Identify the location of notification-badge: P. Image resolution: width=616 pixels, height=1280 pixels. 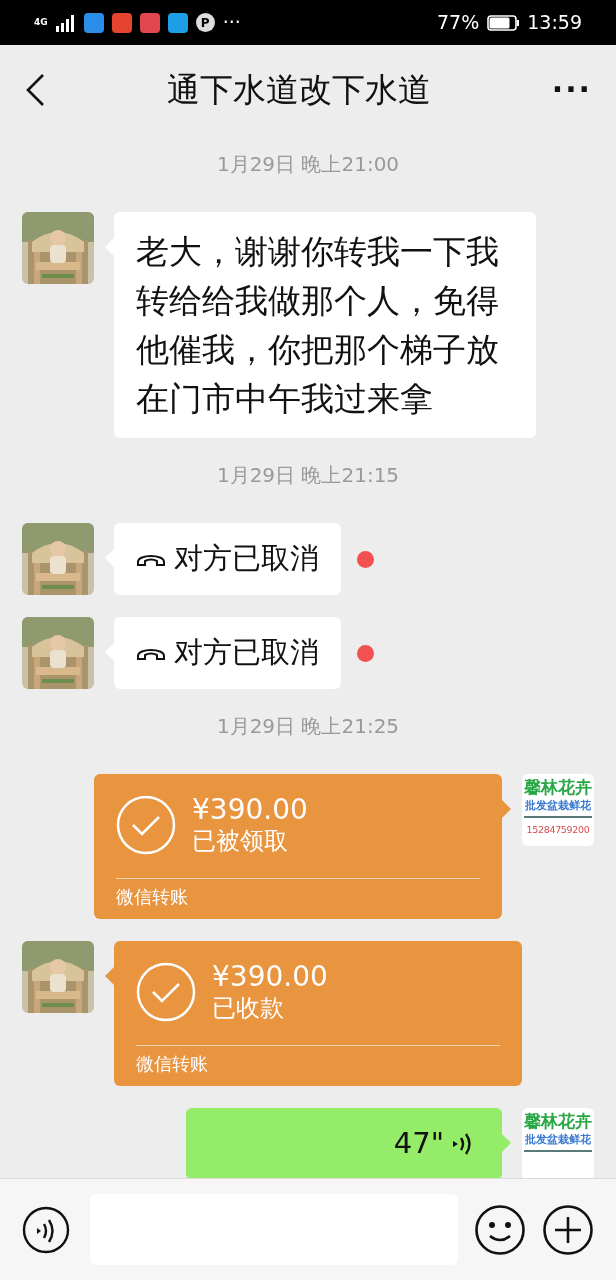
(205, 22).